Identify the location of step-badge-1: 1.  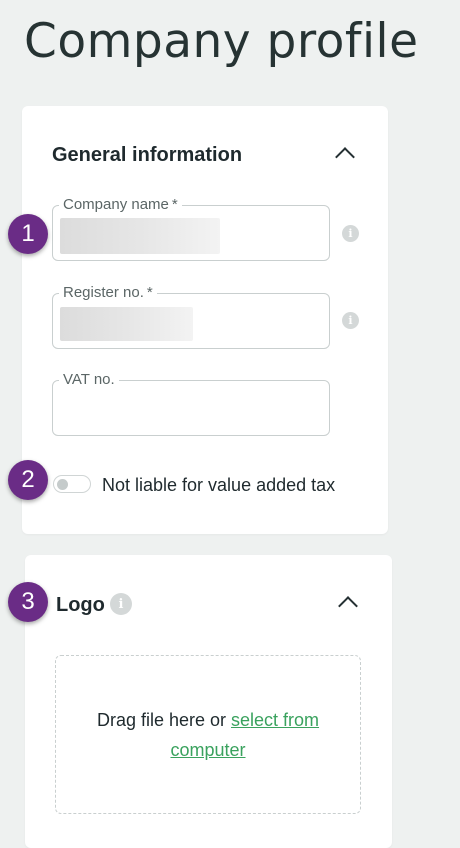
(28, 234).